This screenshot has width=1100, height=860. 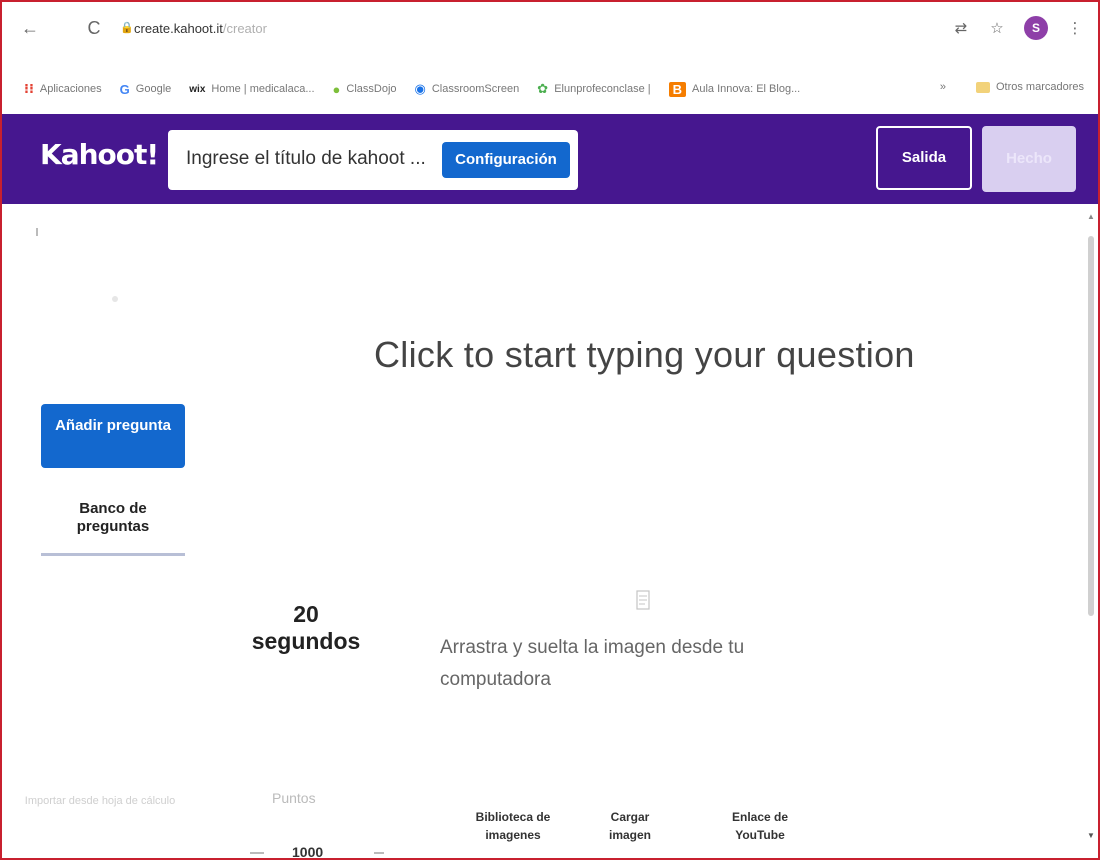 I want to click on star-icon: ☆, so click(x=997, y=28).